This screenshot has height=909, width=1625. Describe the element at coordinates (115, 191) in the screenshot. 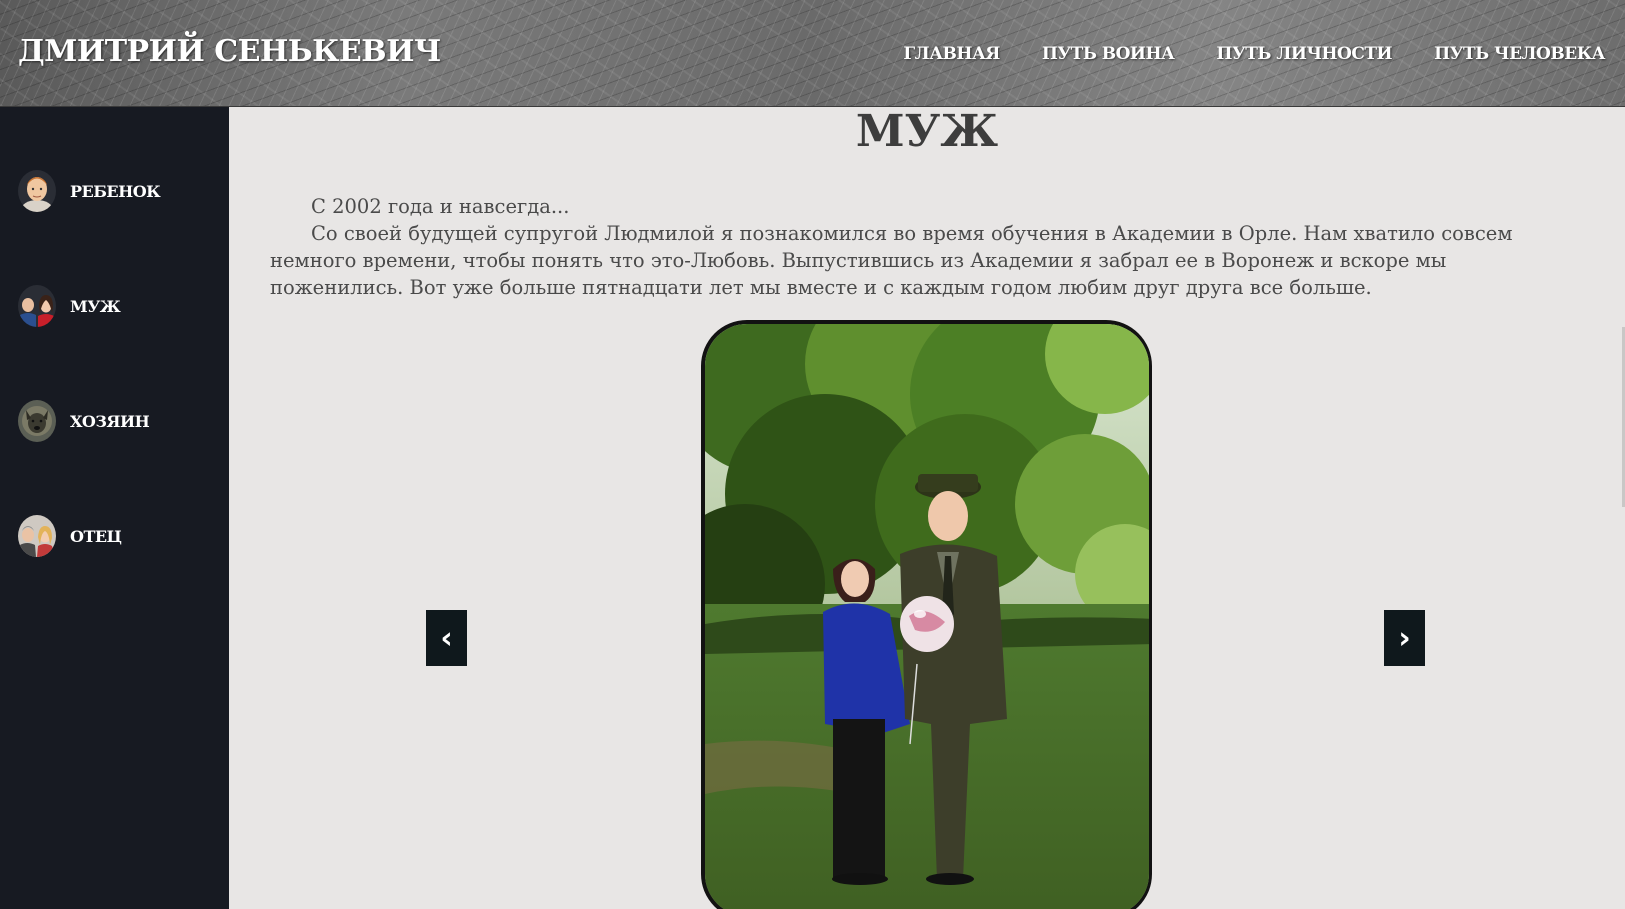

I see `sidebar-item-label: РЕБЕНОК` at that location.